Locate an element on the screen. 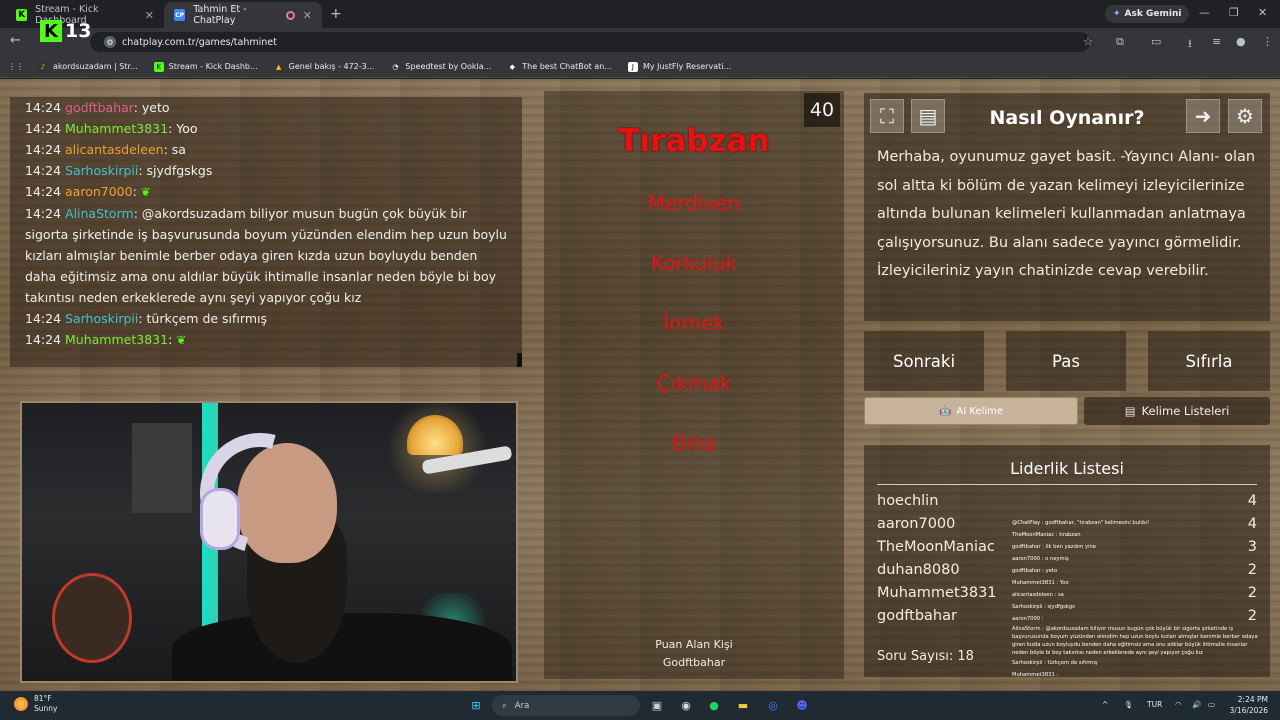  chat-text: : sjydfgskgs is located at coordinates (175, 170).